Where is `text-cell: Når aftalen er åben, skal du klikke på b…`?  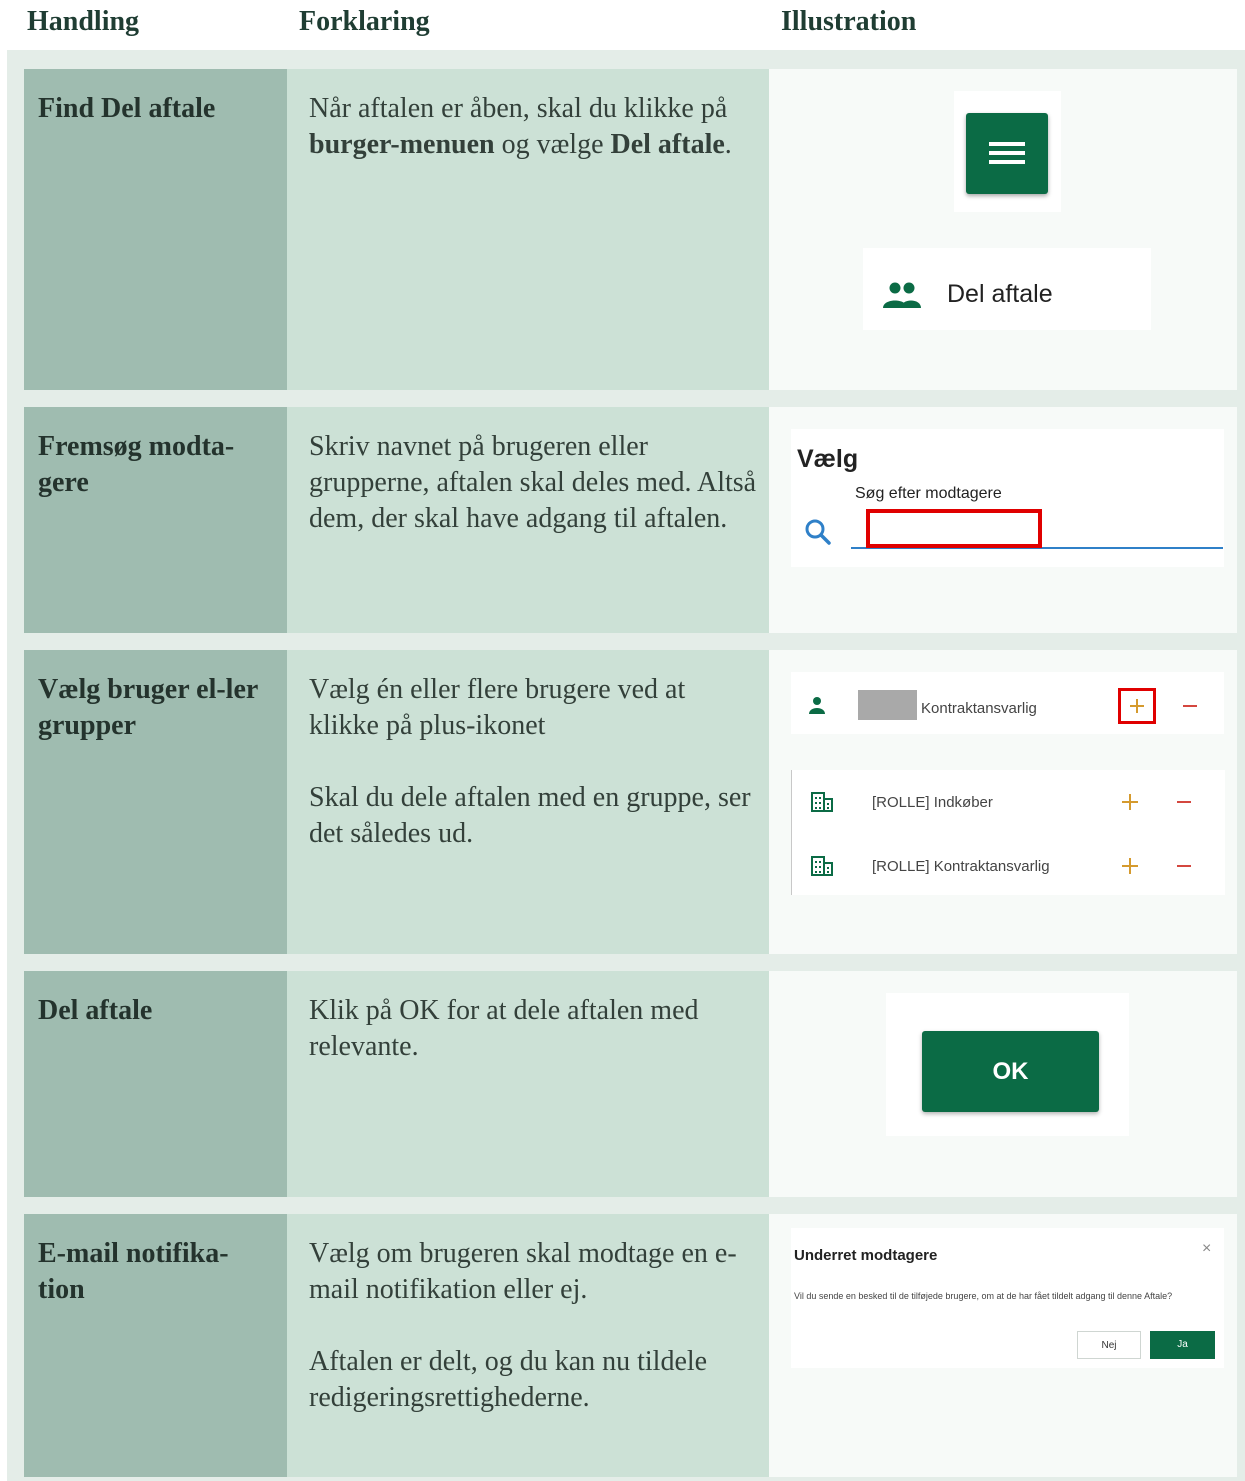
text-cell: Når aftalen er åben, skal du klikke på b… is located at coordinates (528, 229).